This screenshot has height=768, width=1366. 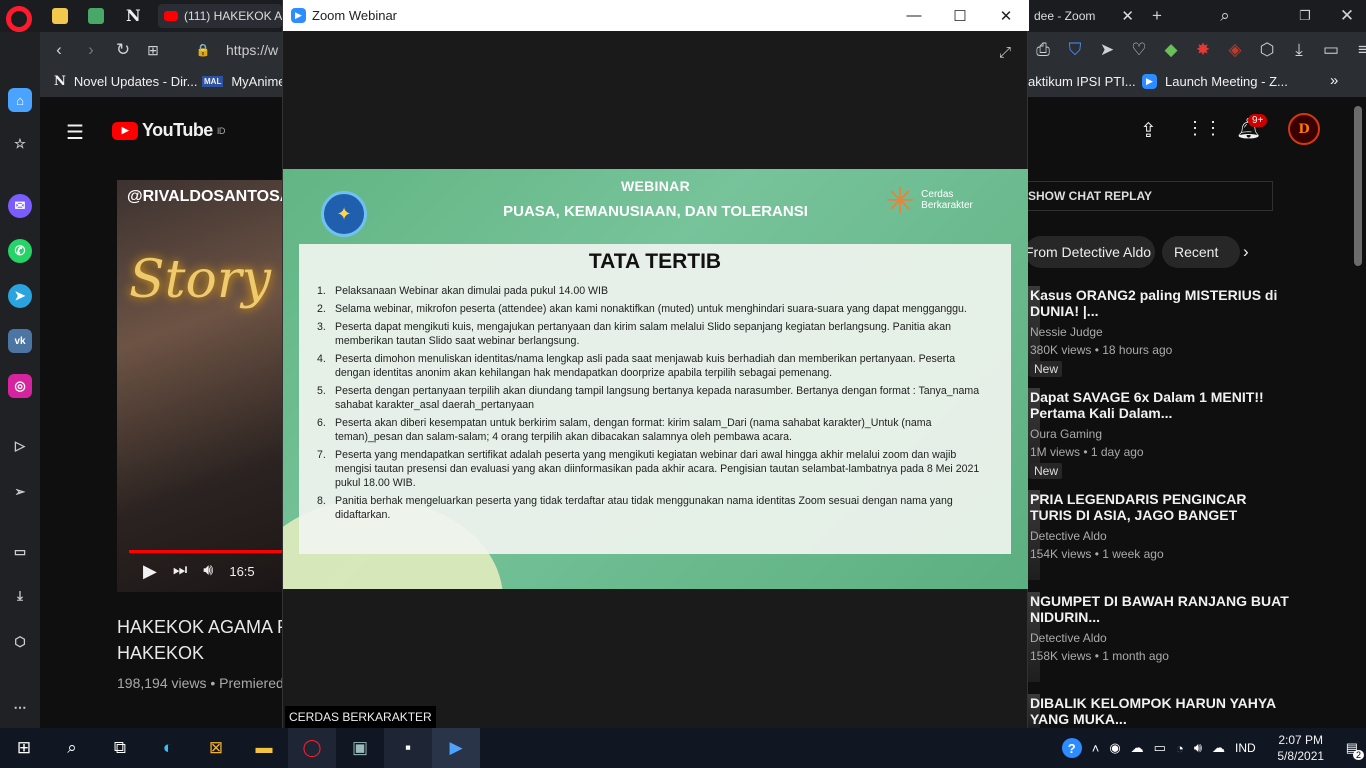 I want to click on video-time: 16:5, so click(x=242, y=571).